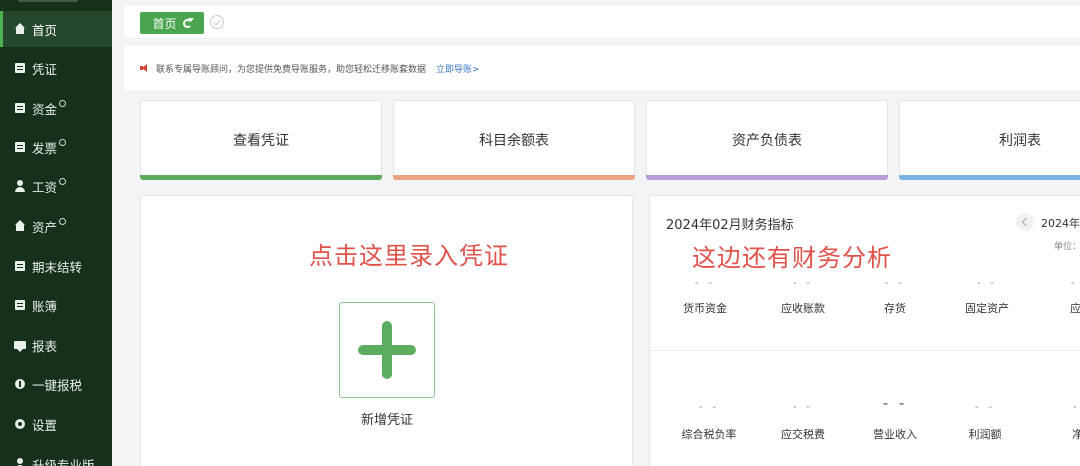 The height and width of the screenshot is (466, 1080). What do you see at coordinates (188, 22) in the screenshot?
I see `refresh-icon` at bounding box center [188, 22].